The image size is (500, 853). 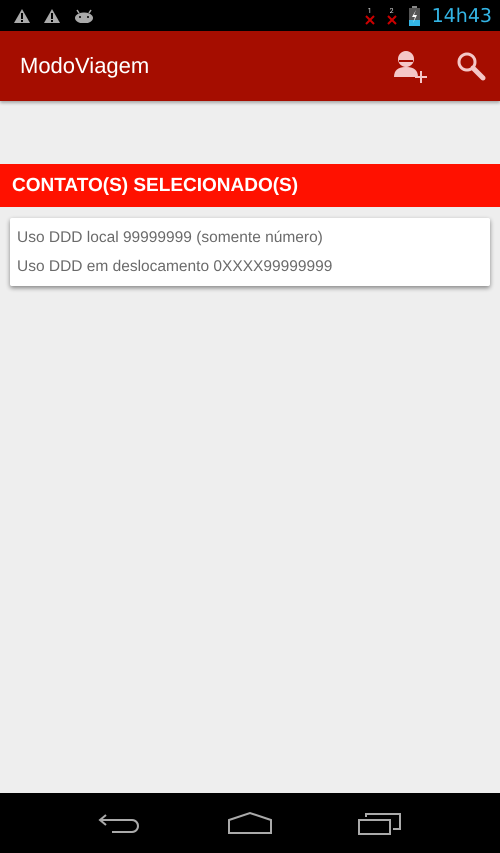 I want to click on battery-charging-icon, so click(x=414, y=16).